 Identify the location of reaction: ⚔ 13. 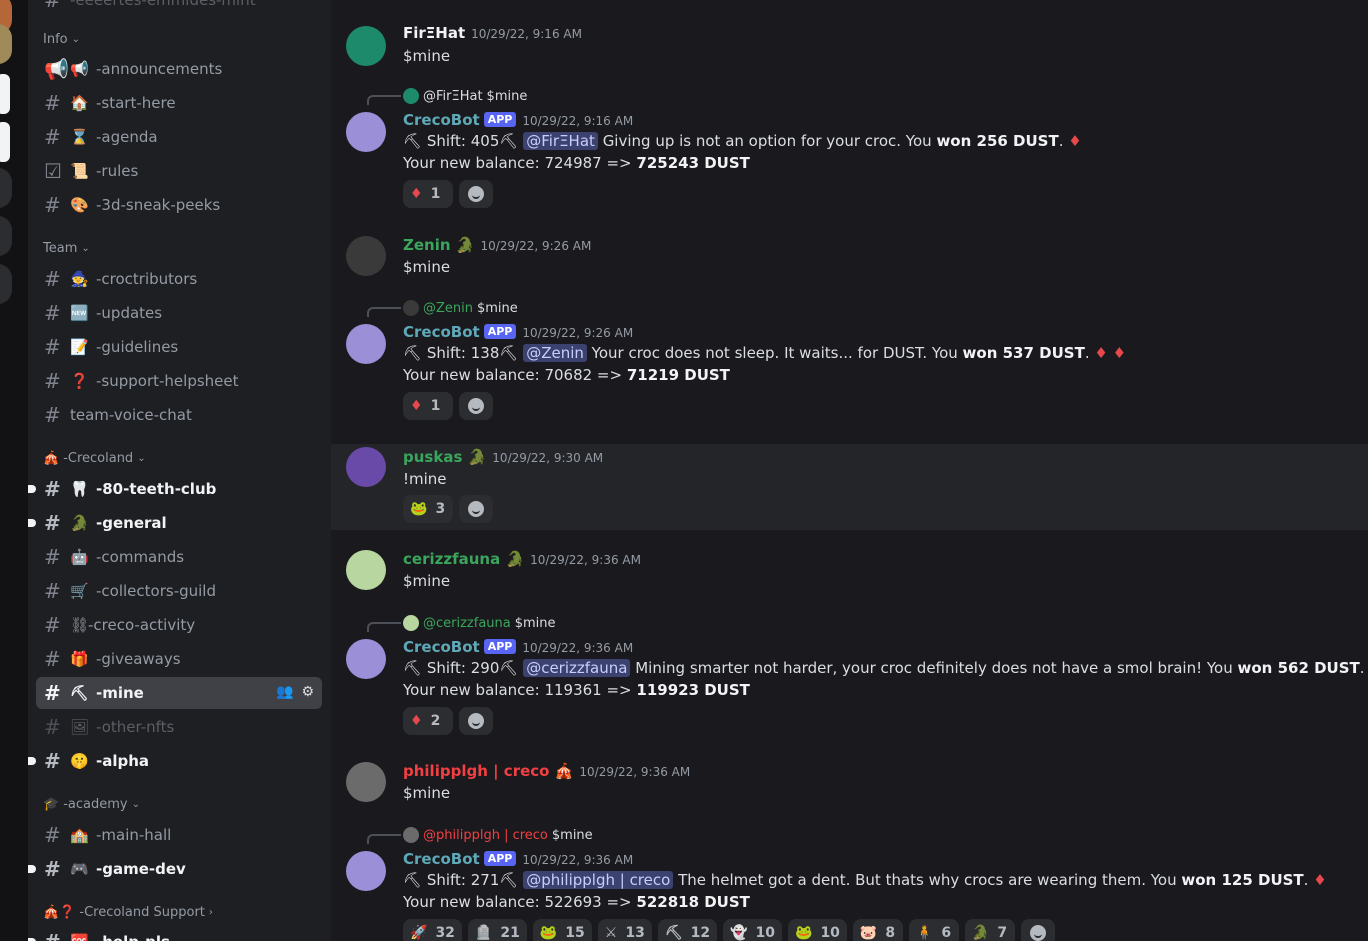
(624, 930).